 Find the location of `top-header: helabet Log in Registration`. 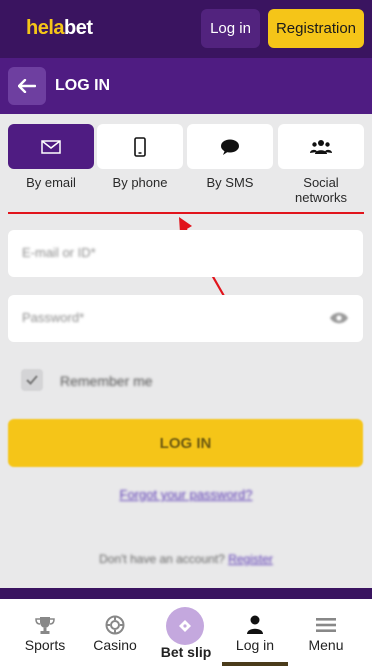

top-header: helabet Log in Registration is located at coordinates (186, 29).